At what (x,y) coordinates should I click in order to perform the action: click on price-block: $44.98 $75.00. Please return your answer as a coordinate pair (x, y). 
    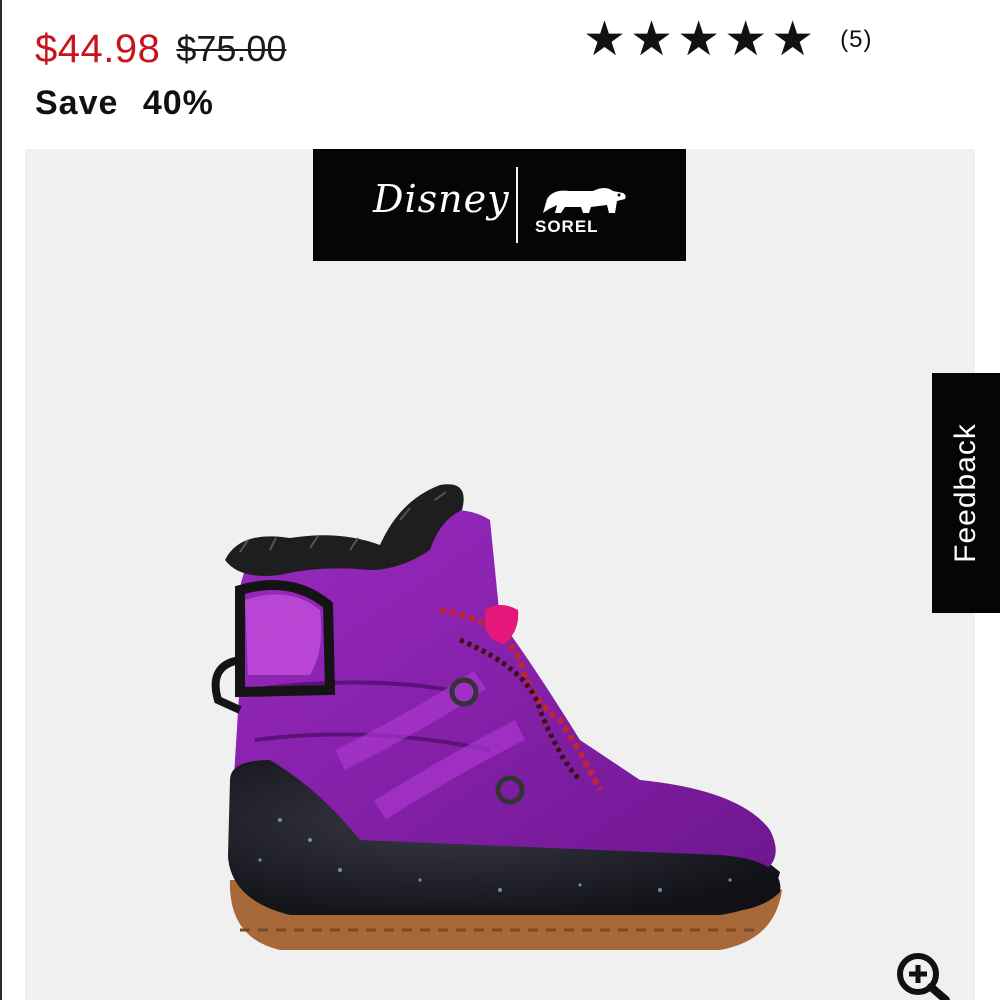
    Looking at the image, I should click on (160, 49).